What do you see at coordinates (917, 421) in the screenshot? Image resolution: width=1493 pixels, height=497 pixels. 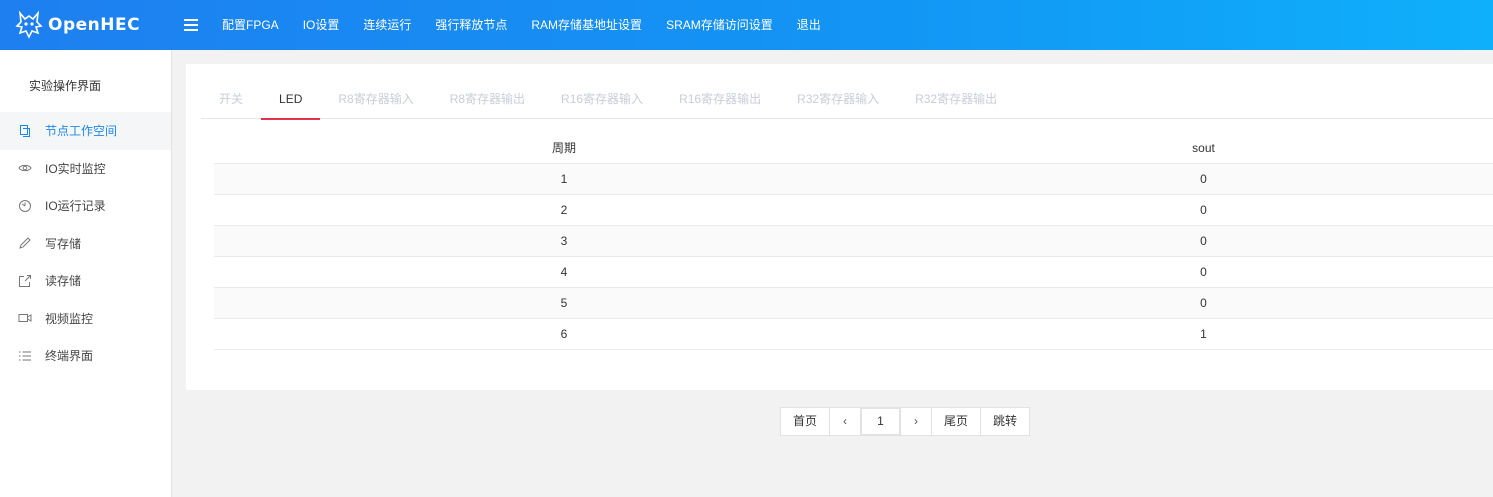 I see `pager-next-button: ›` at bounding box center [917, 421].